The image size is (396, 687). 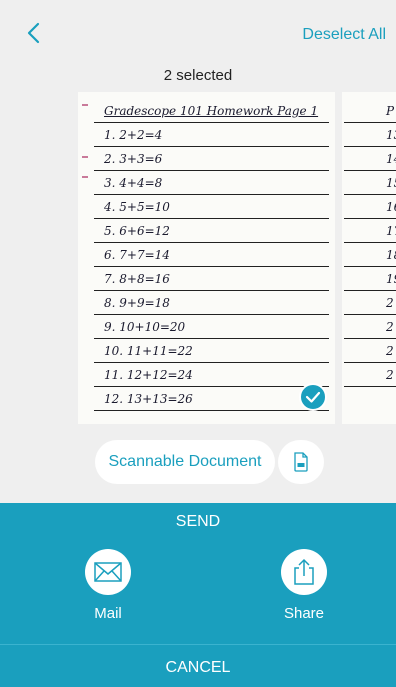 I want to click on pdf-format-button, so click(x=301, y=462).